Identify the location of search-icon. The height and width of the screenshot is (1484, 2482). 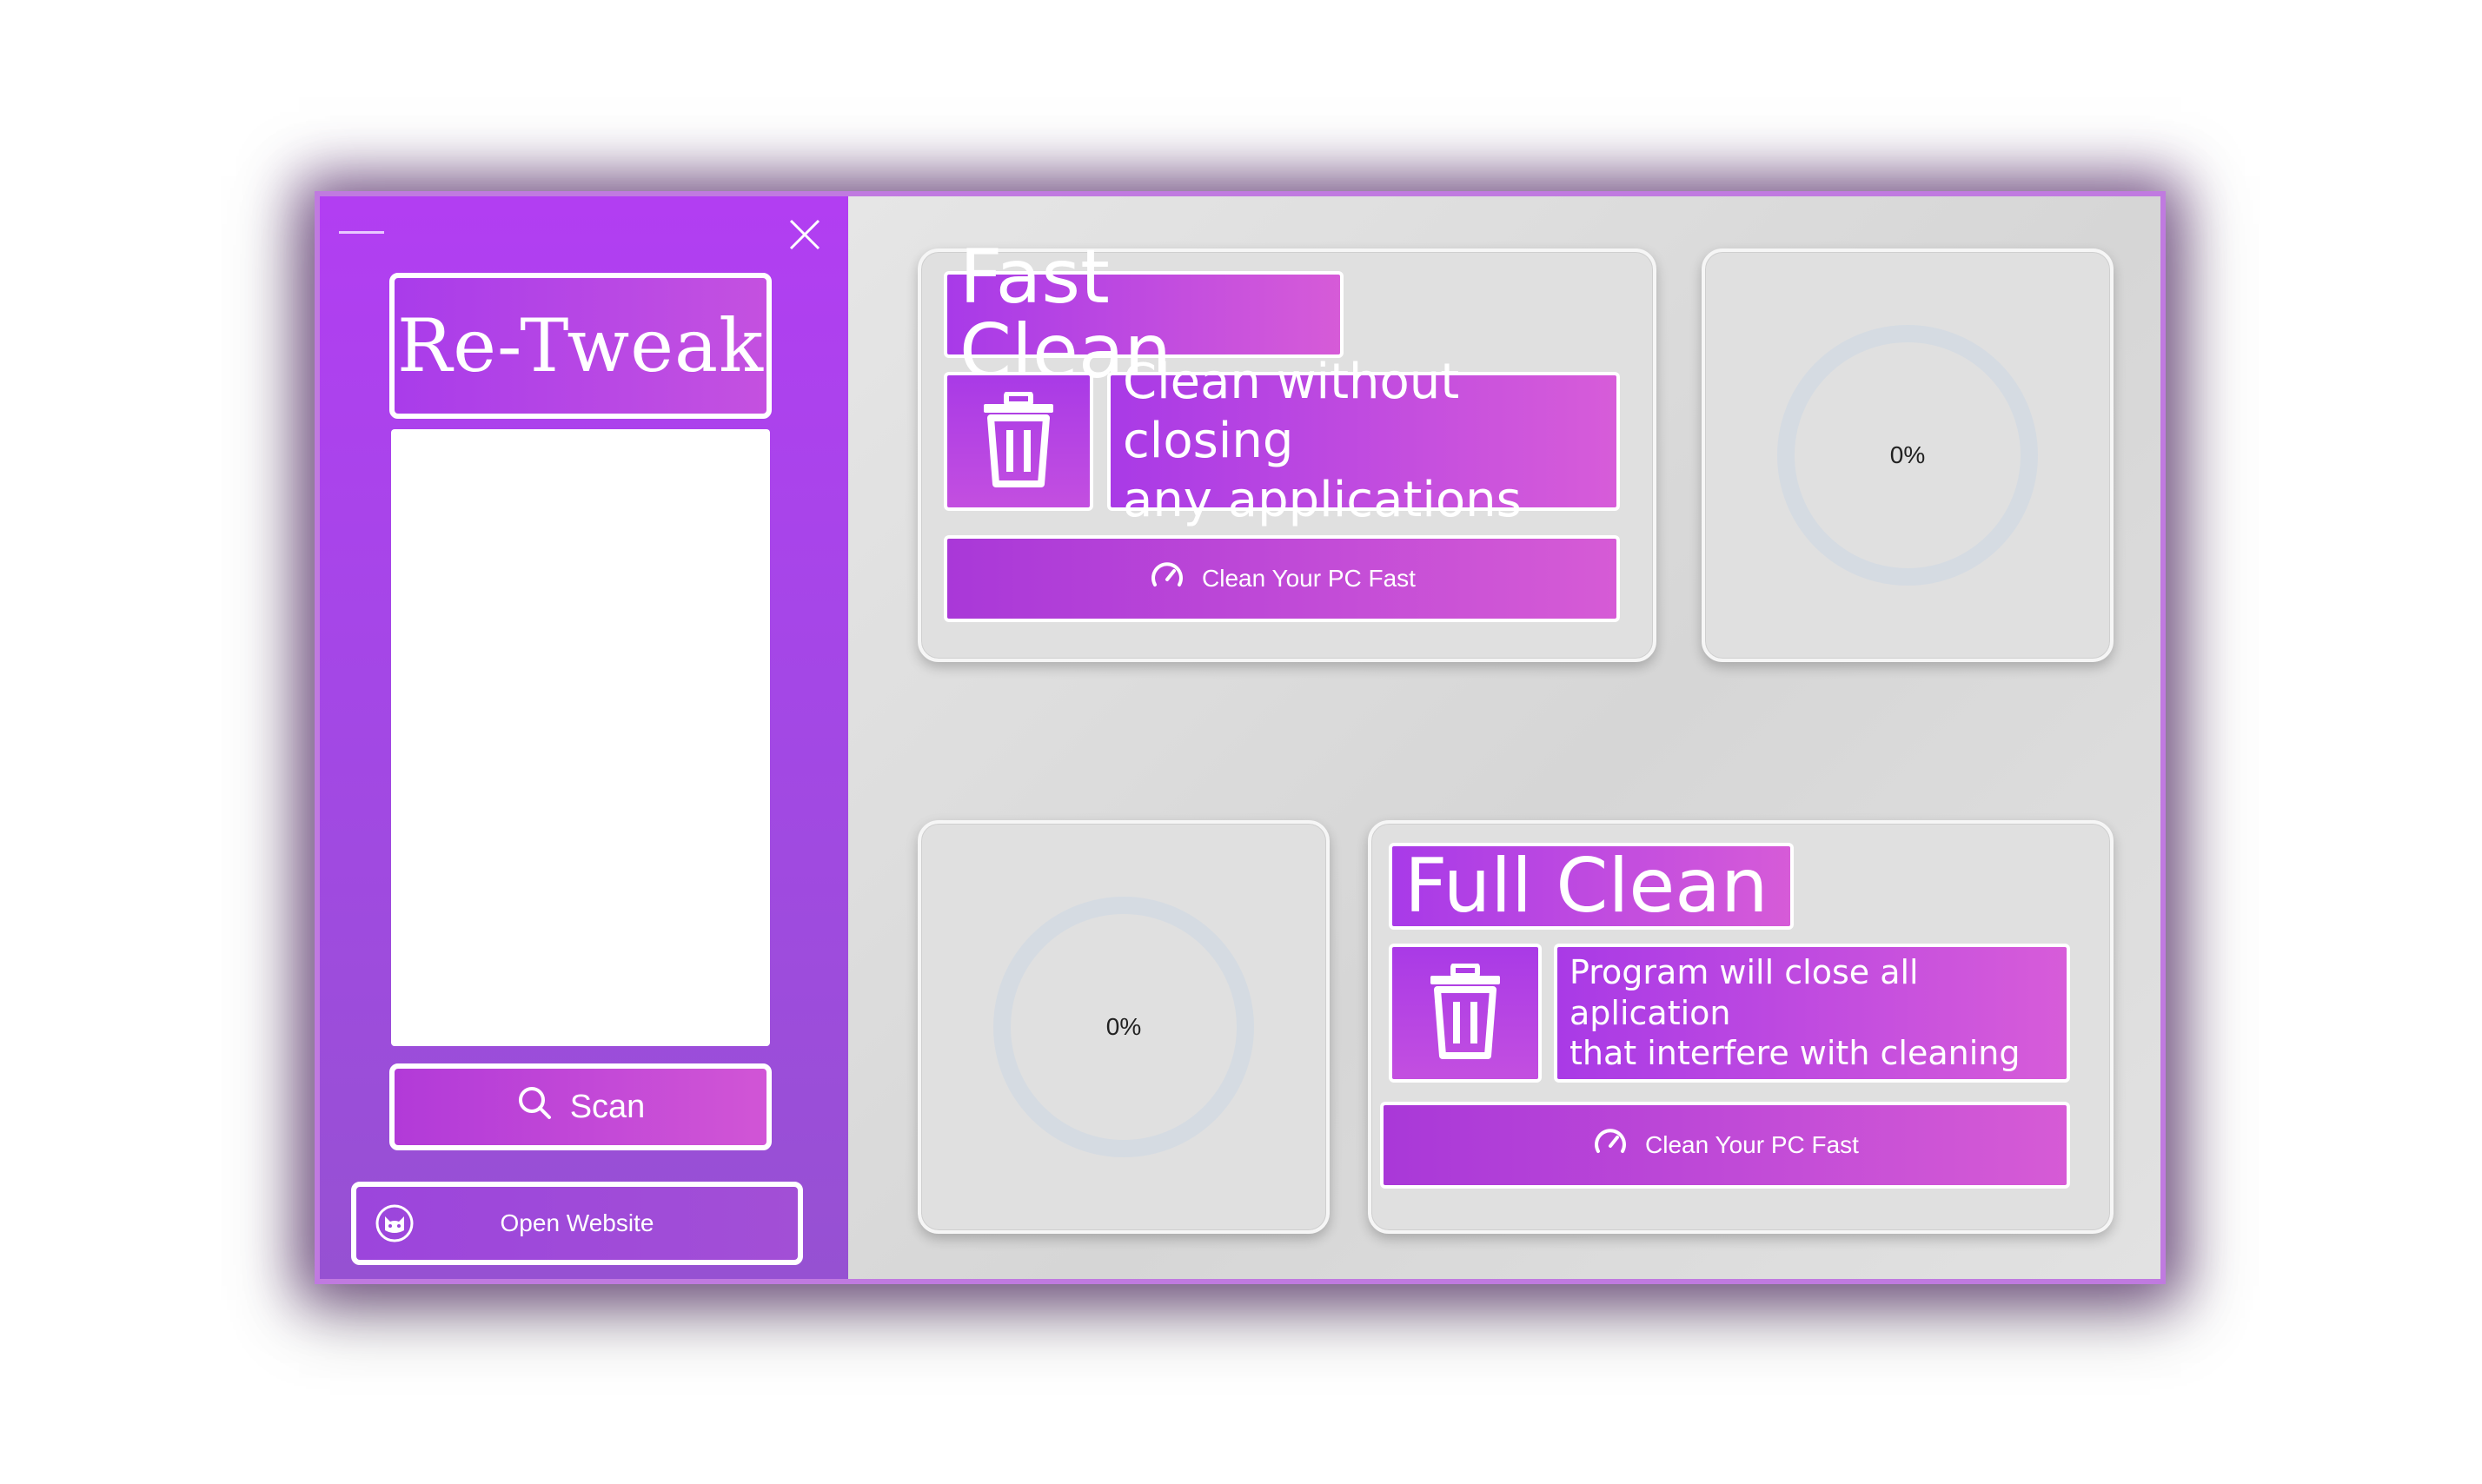
(534, 1107).